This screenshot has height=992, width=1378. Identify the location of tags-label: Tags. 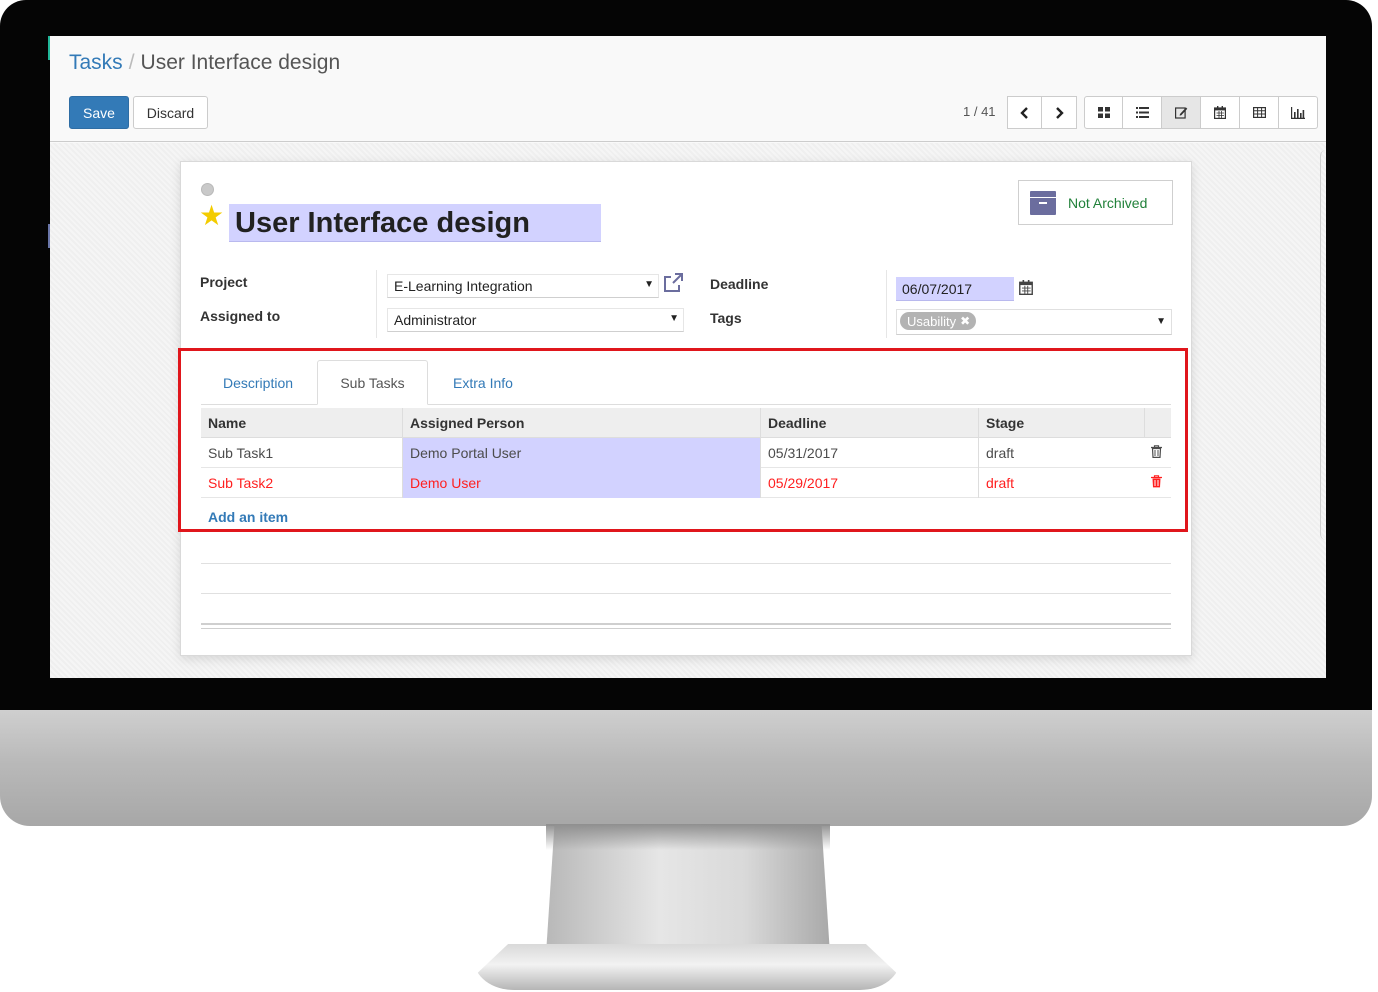
(726, 318).